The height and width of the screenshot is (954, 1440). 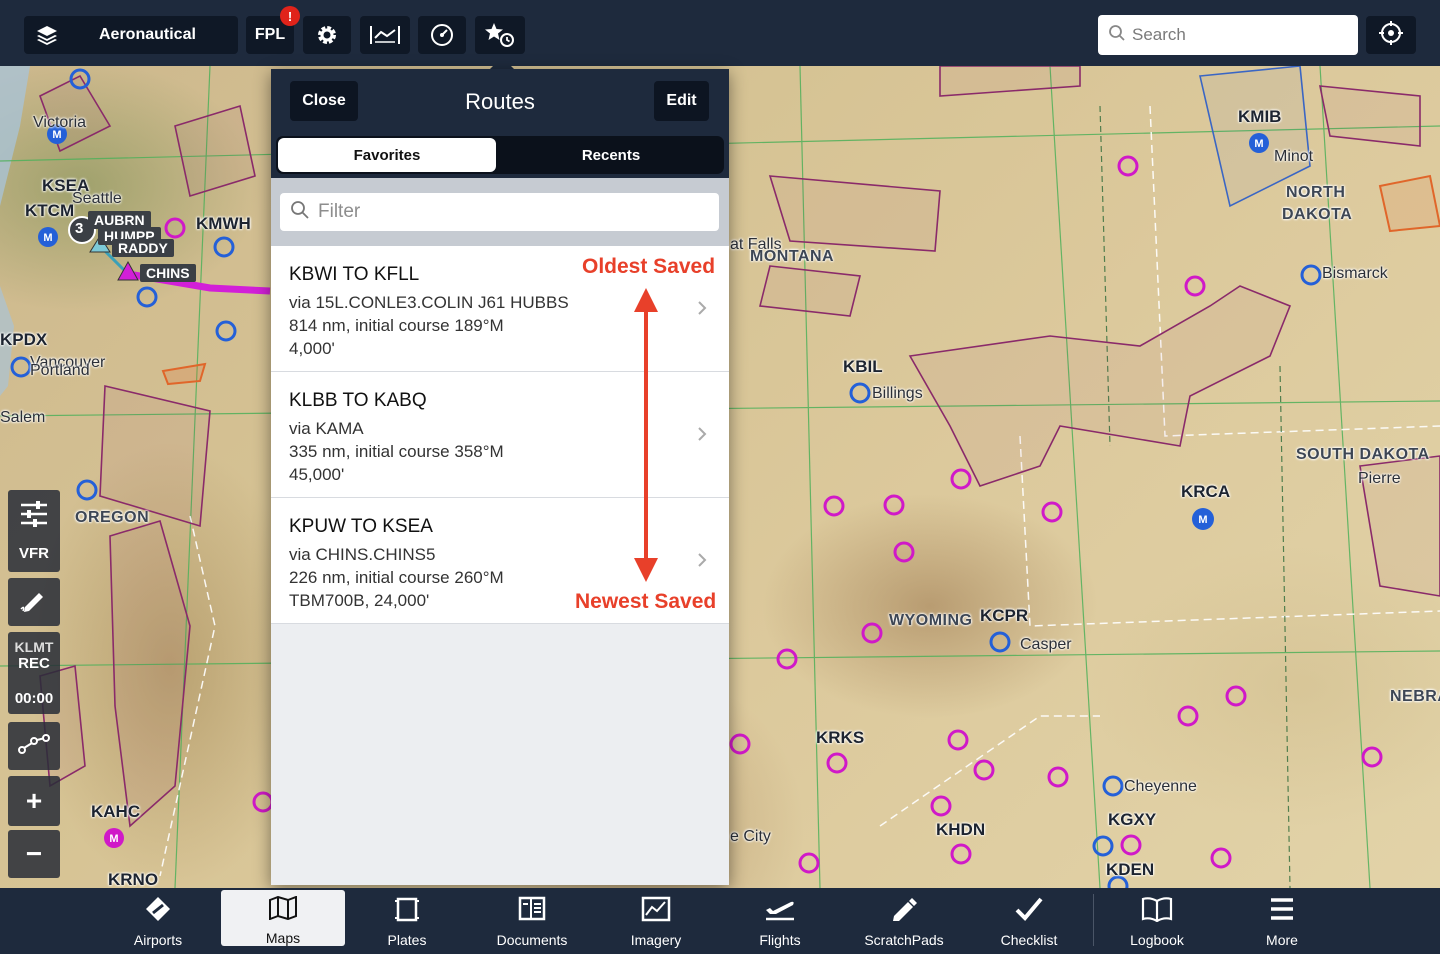 What do you see at coordinates (681, 101) in the screenshot?
I see `edit-button: Edit` at bounding box center [681, 101].